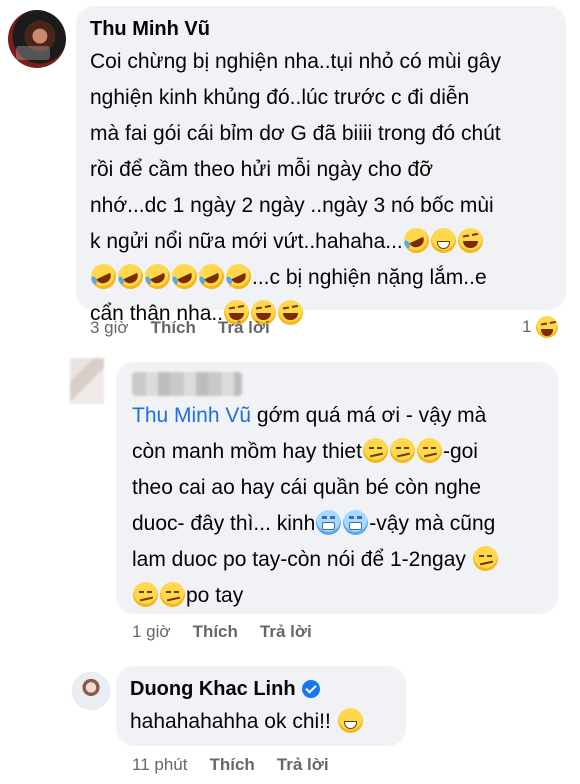  What do you see at coordinates (33, 53) in the screenshot?
I see `avatar-badge` at bounding box center [33, 53].